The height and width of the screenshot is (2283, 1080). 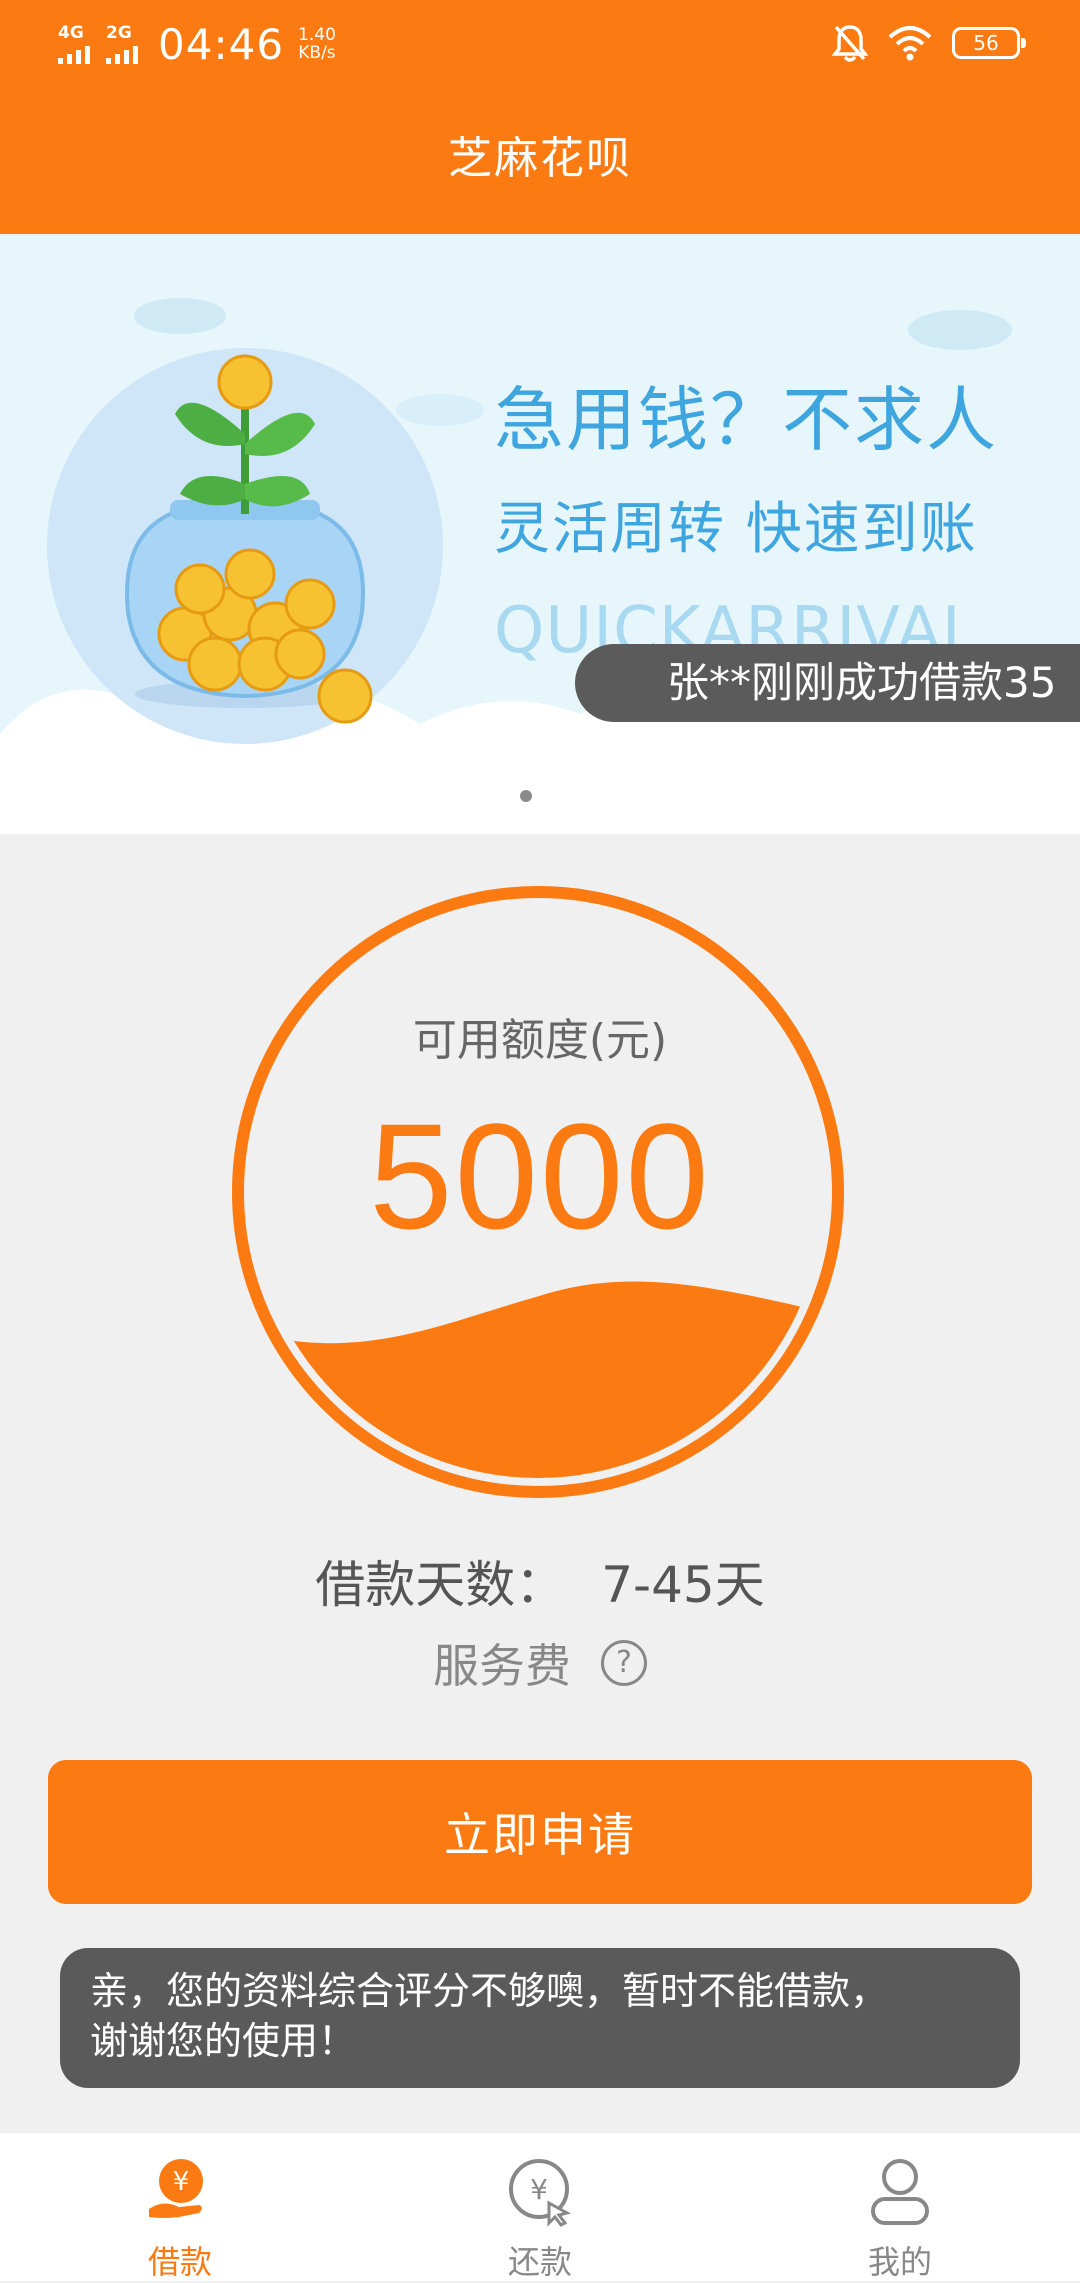 I want to click on yen-hand-icon: ¥, so click(x=176, y=2188).